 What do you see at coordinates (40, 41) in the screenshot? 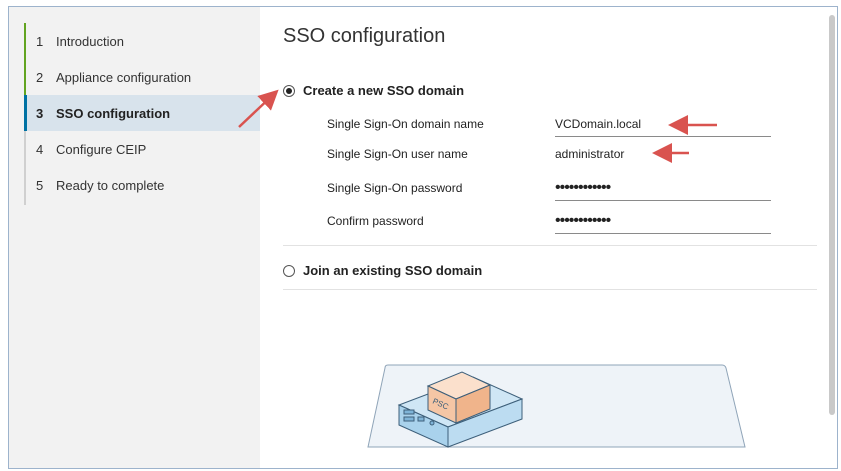
I see `step-number: 1` at bounding box center [40, 41].